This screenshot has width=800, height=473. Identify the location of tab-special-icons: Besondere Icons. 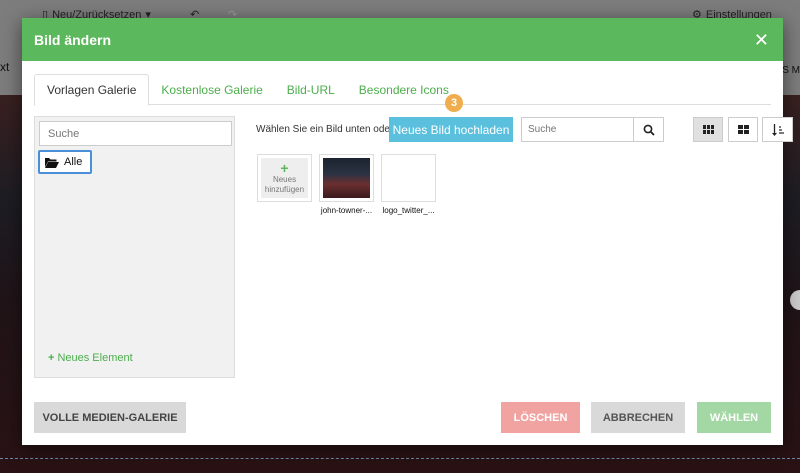
(404, 89).